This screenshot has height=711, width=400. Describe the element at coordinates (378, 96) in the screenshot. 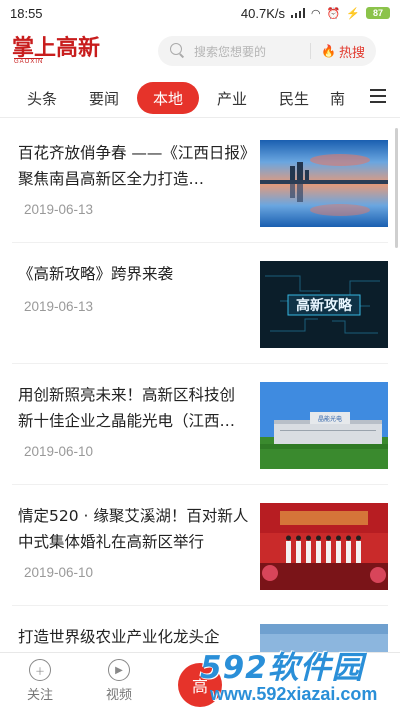

I see `menu-icon` at that location.